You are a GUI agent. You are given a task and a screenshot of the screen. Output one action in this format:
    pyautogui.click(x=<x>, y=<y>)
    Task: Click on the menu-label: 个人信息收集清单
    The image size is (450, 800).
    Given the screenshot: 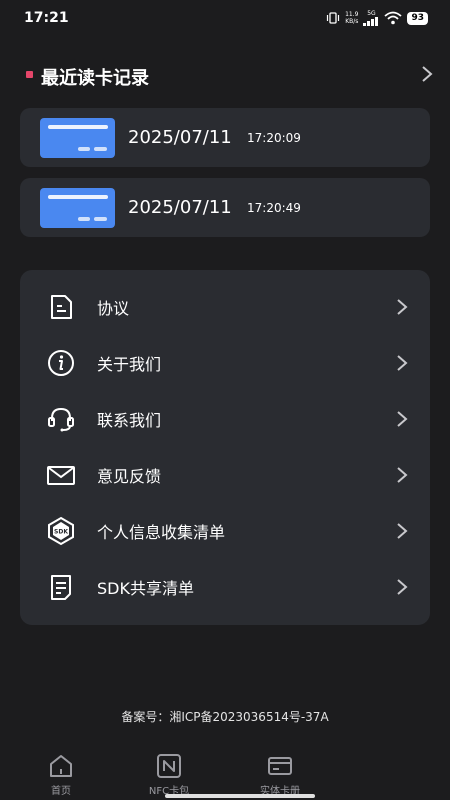 What is the action you would take?
    pyautogui.click(x=161, y=532)
    